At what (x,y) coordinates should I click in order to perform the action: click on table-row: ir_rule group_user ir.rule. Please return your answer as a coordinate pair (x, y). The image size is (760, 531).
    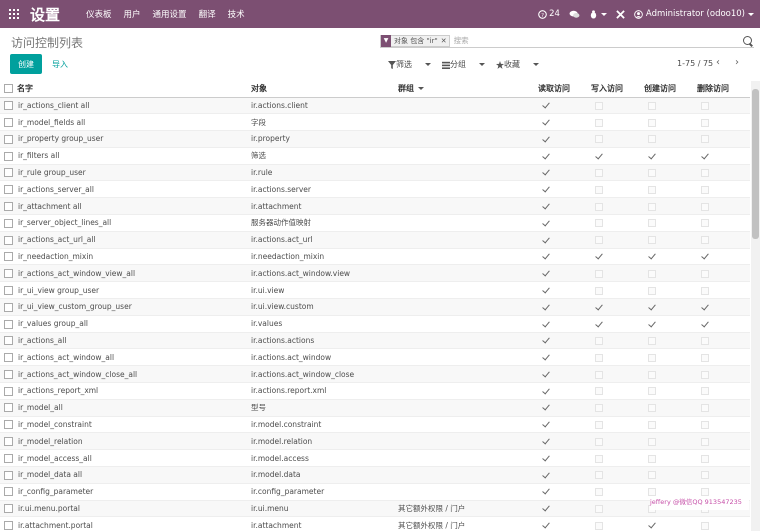
    Looking at the image, I should click on (375, 173).